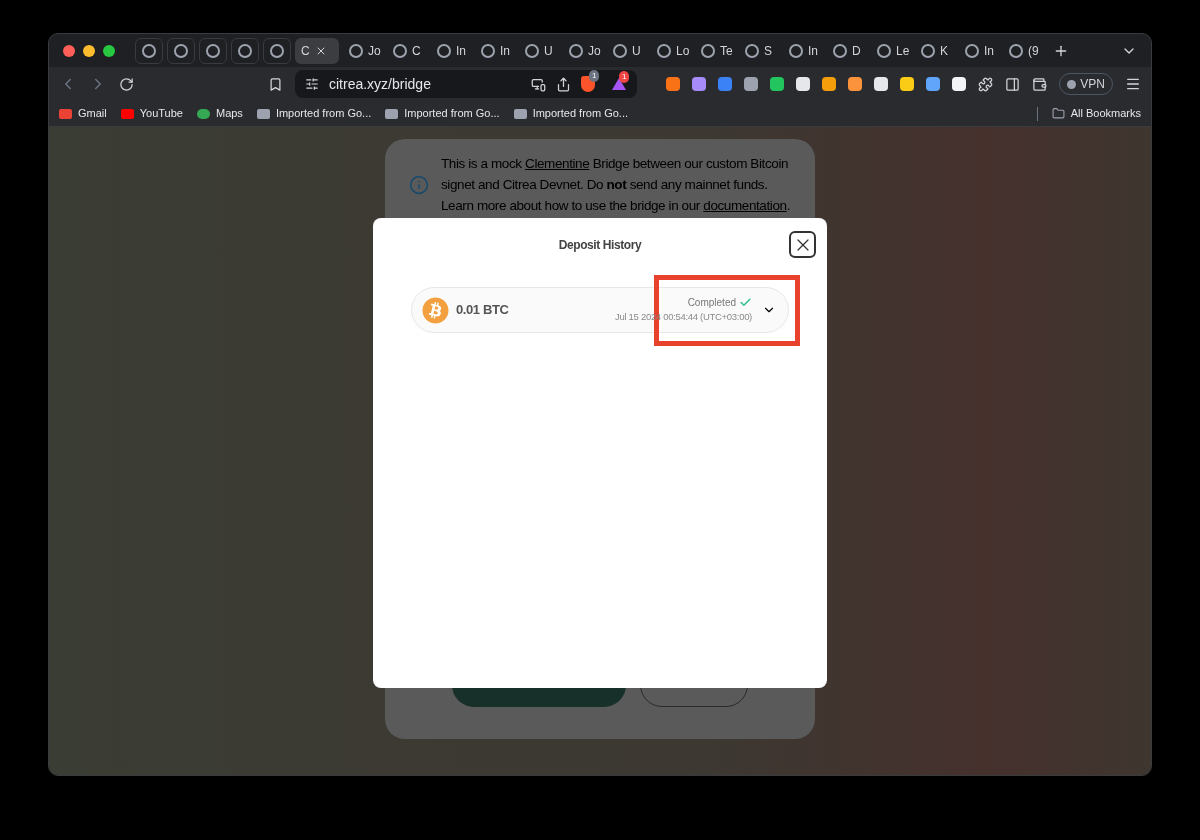 This screenshot has height=840, width=1200. I want to click on browser-tab: (9, so click(1023, 50).